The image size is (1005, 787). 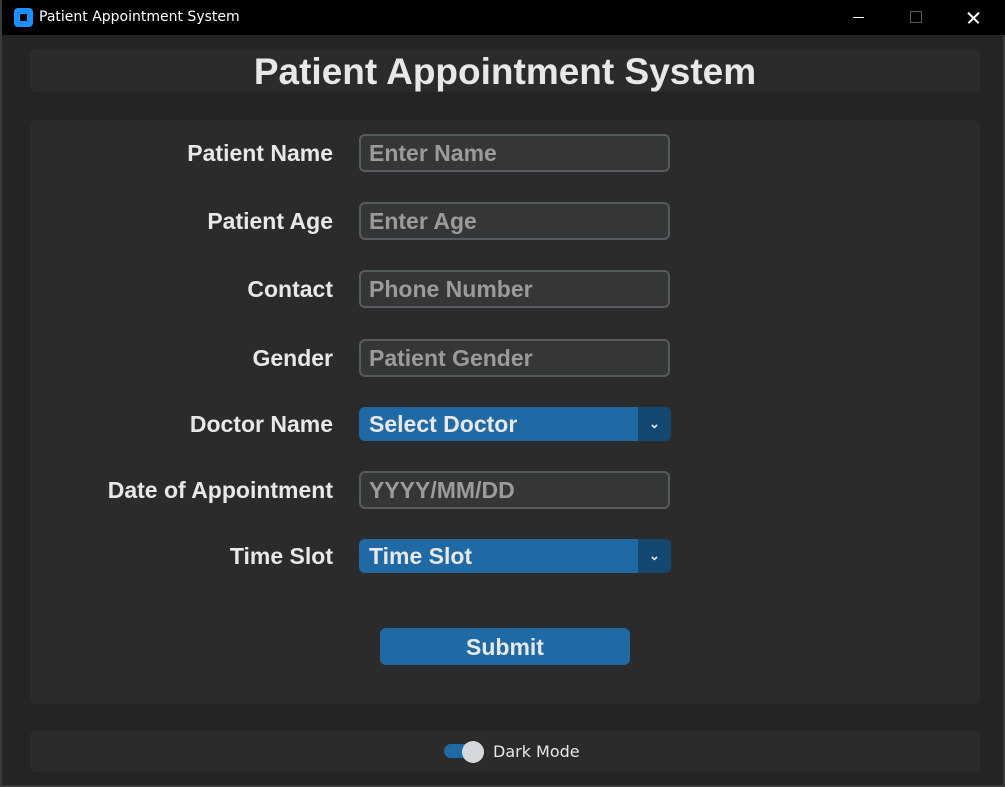 What do you see at coordinates (281, 556) in the screenshot?
I see `time-slot-label: Time Slot` at bounding box center [281, 556].